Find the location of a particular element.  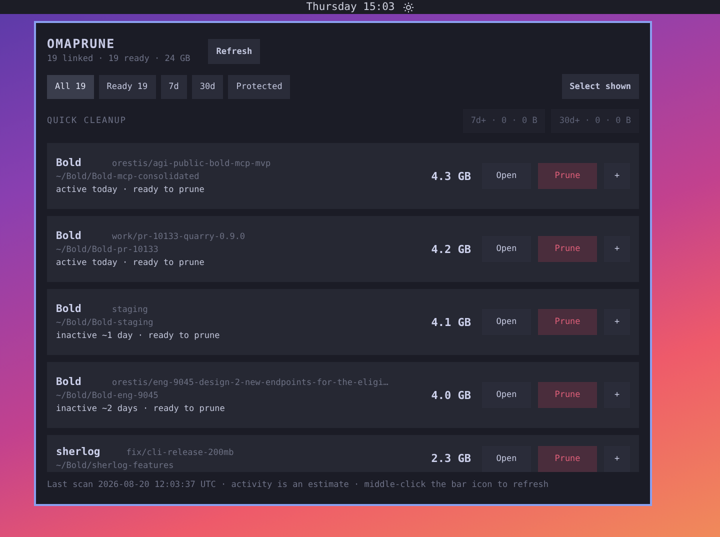

filter-tab: All 19 is located at coordinates (70, 86).